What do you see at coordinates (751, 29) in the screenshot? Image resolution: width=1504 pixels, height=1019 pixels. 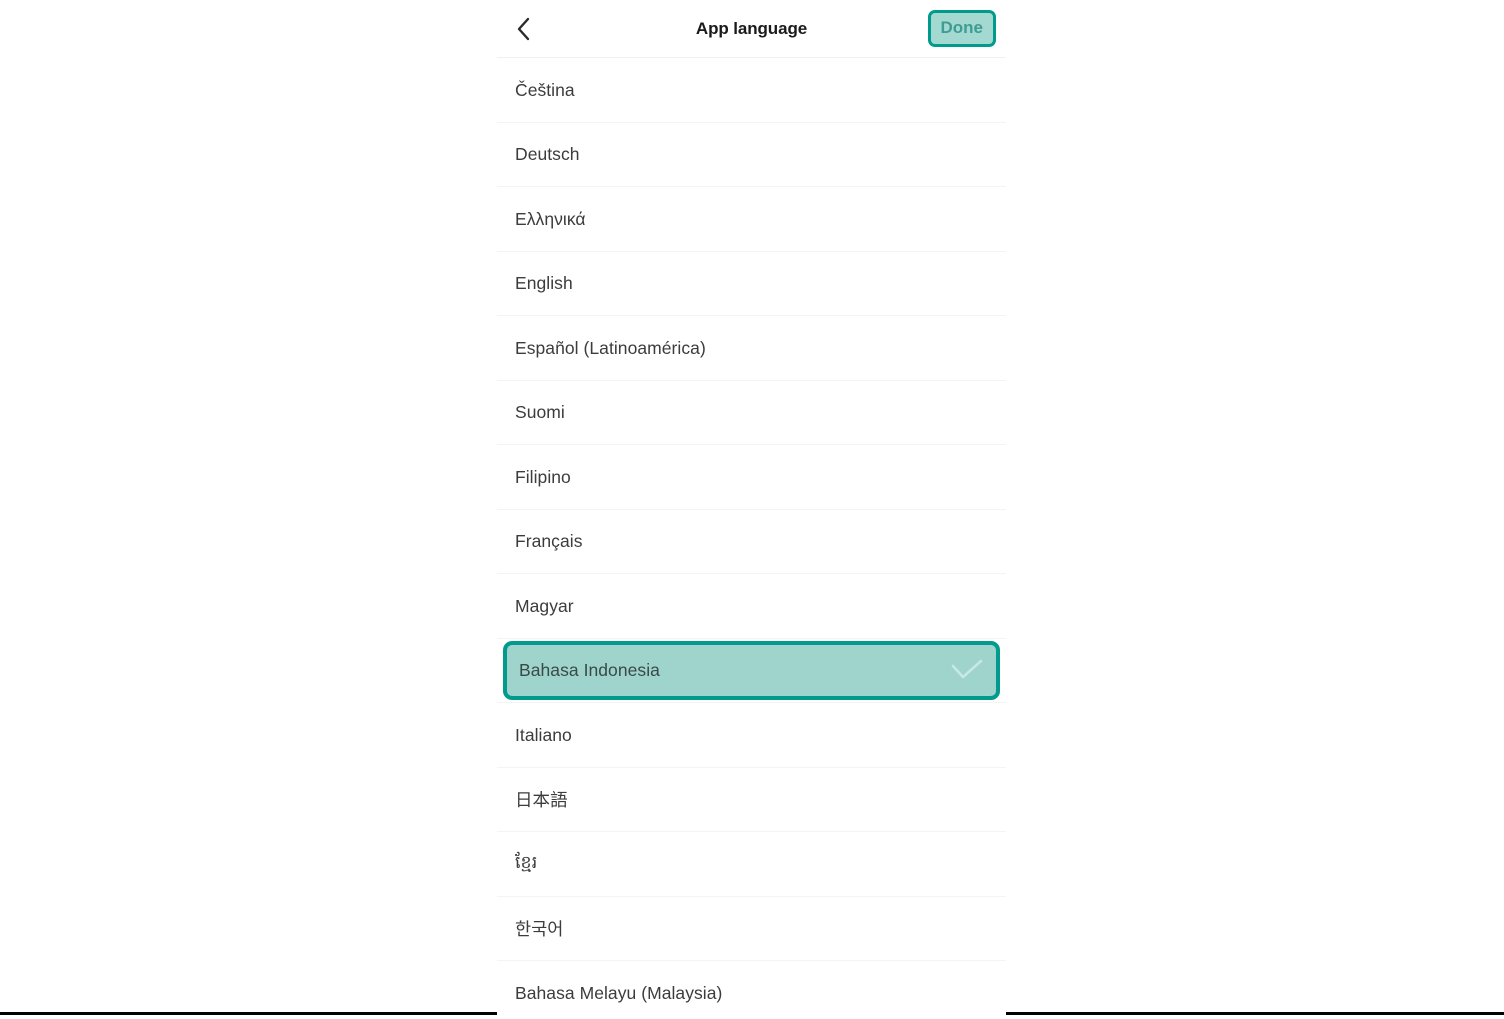 I see `app-header: App language Done` at bounding box center [751, 29].